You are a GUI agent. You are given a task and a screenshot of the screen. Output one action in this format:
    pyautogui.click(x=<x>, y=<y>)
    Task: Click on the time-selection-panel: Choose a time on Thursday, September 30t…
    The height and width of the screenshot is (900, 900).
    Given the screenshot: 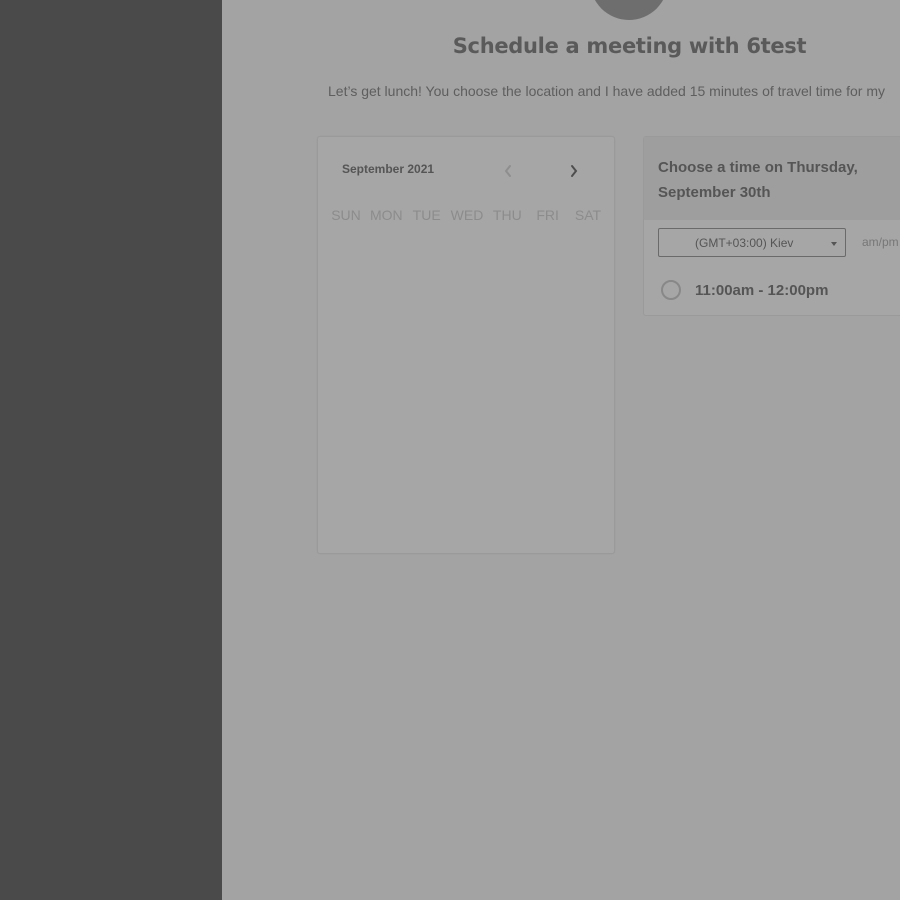 What is the action you would take?
    pyautogui.click(x=771, y=226)
    